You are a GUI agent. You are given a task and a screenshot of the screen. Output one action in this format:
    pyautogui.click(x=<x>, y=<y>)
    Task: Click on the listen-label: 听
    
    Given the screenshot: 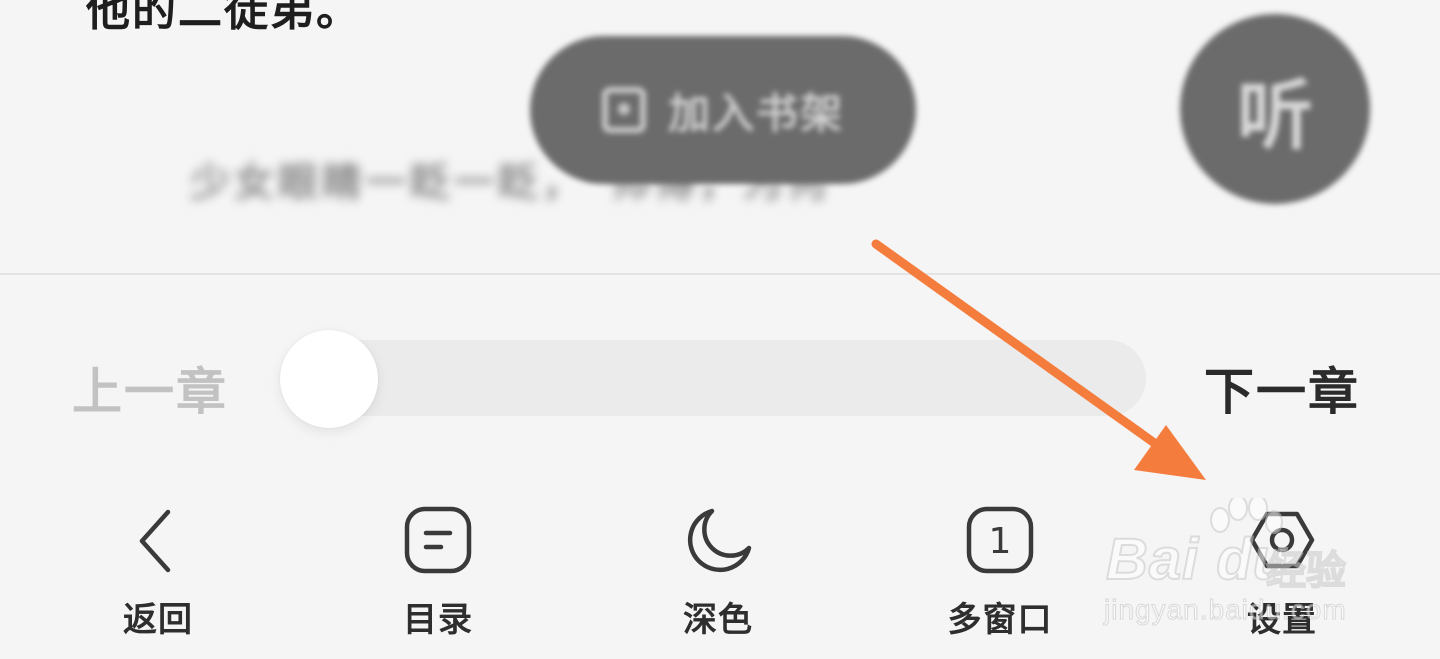 What is the action you would take?
    pyautogui.click(x=1275, y=115)
    